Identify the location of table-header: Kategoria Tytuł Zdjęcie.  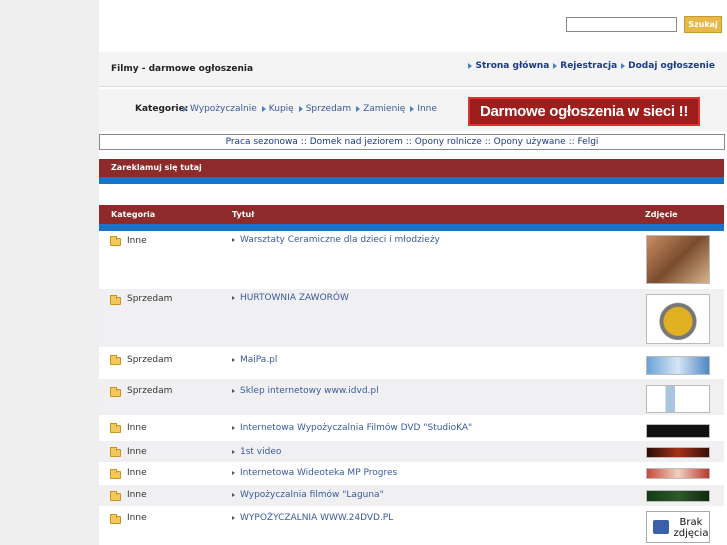
(411, 214).